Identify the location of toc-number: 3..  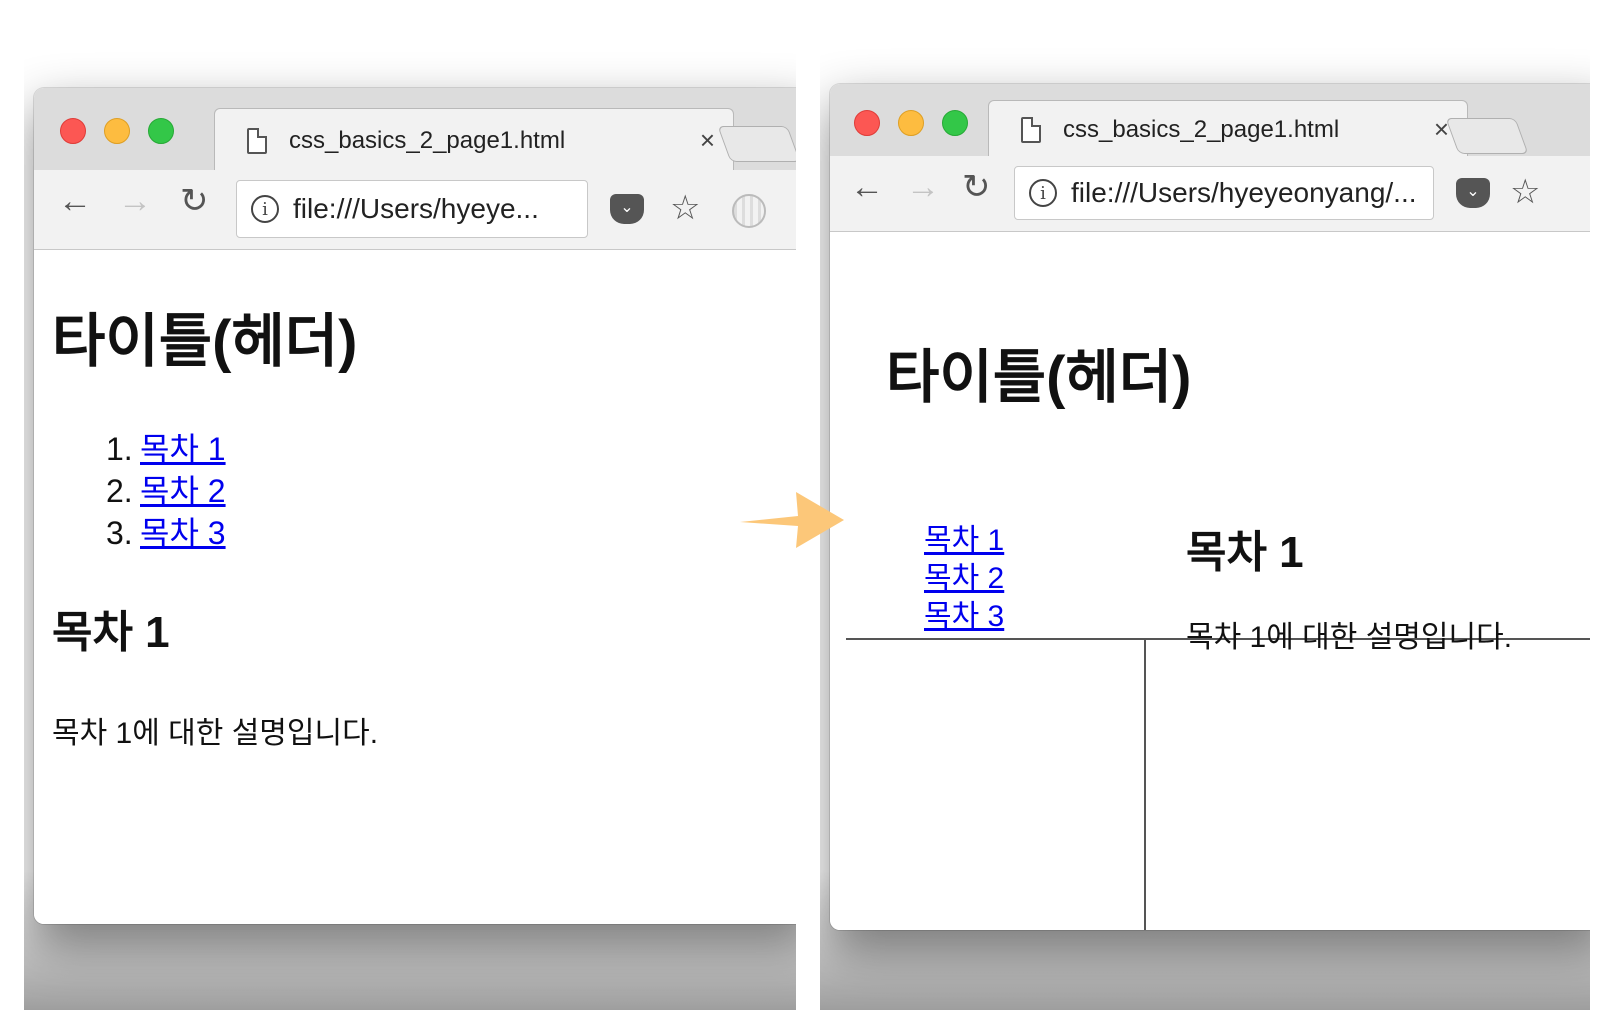
(119, 533).